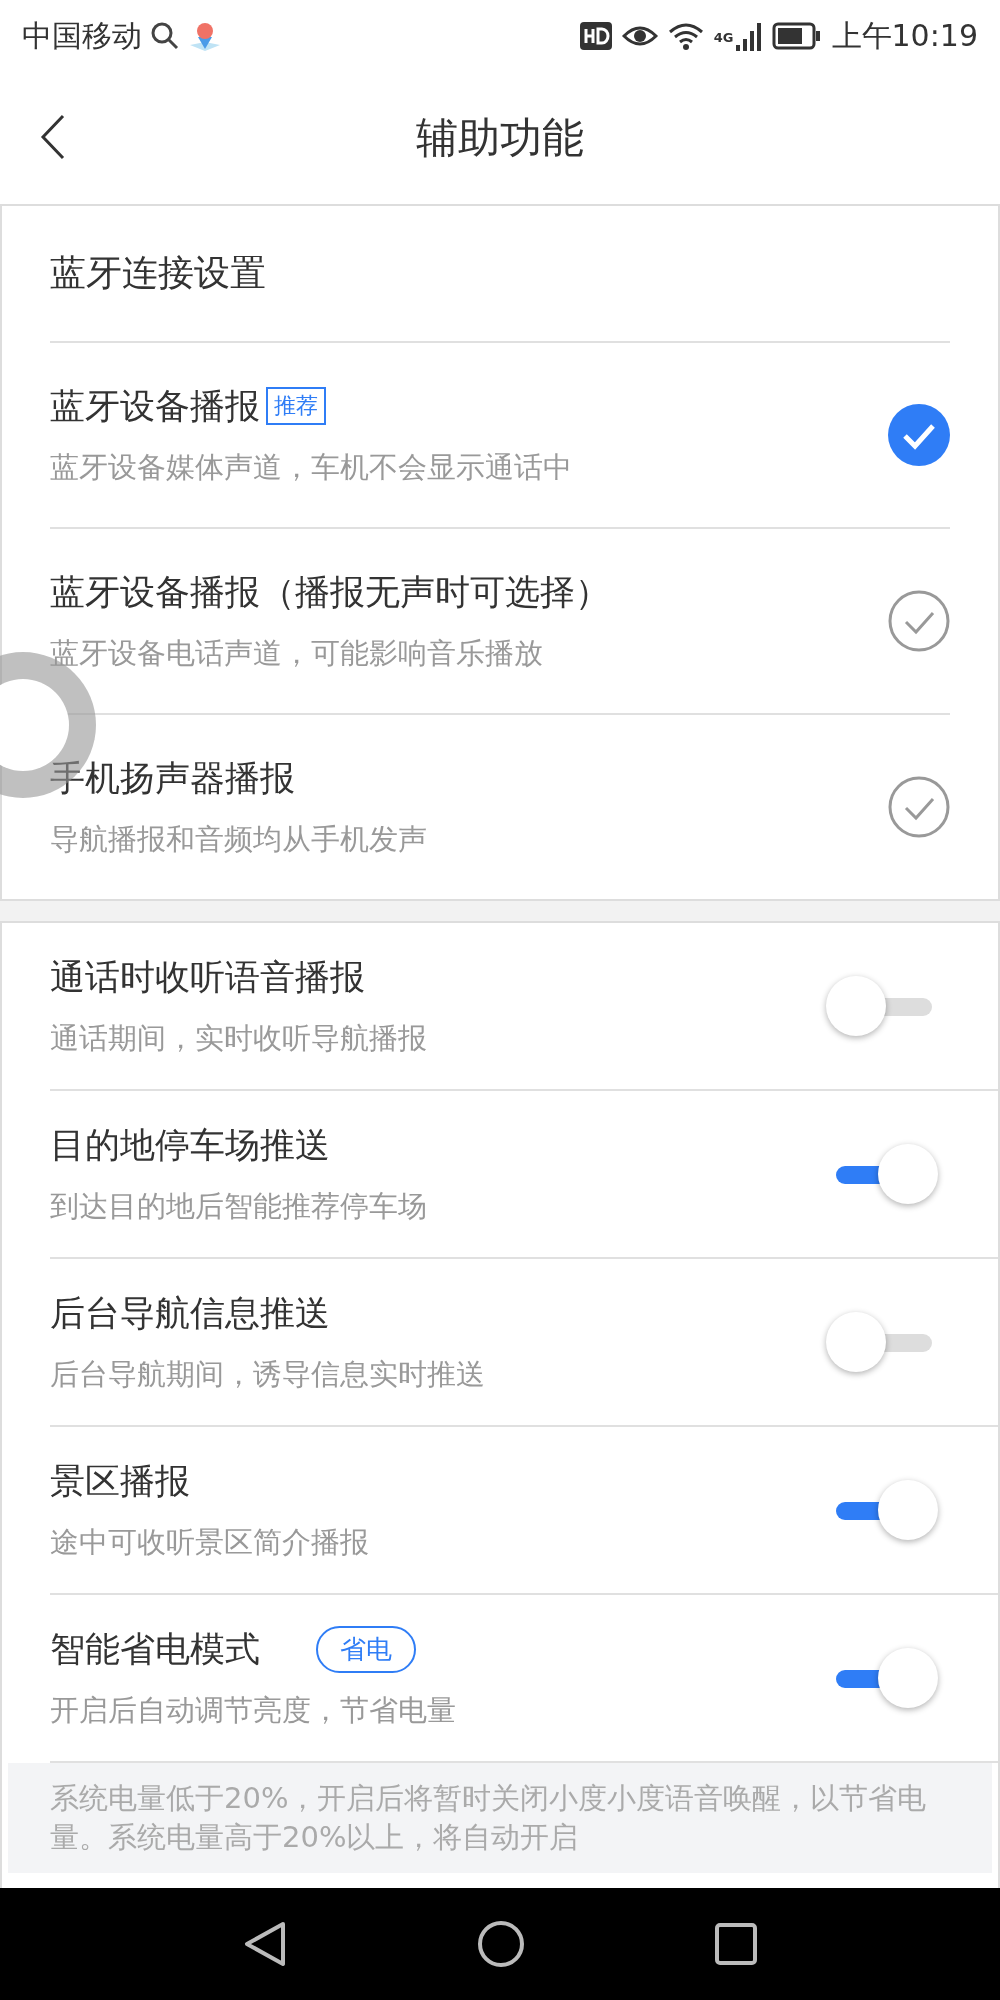 The image size is (1000, 2000). I want to click on battery-icon, so click(796, 36).